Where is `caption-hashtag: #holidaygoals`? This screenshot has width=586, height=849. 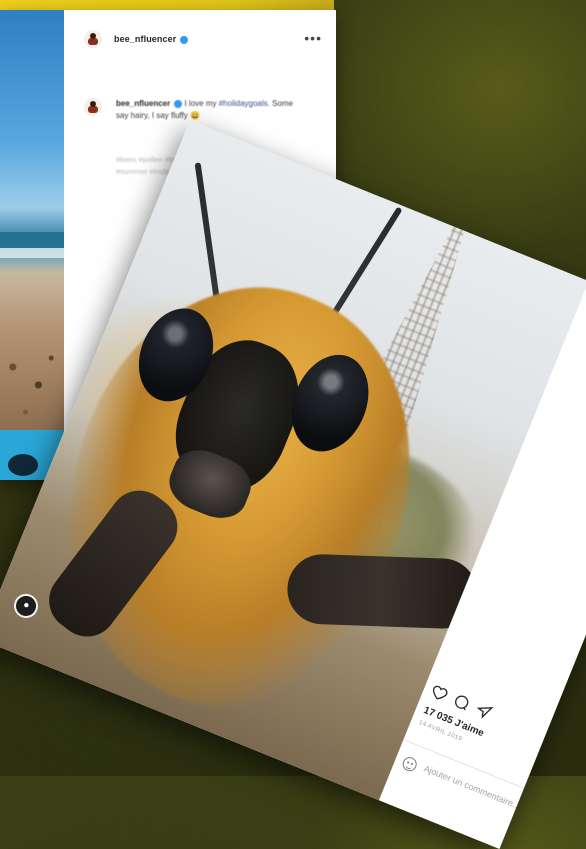 caption-hashtag: #holidaygoals is located at coordinates (243, 103).